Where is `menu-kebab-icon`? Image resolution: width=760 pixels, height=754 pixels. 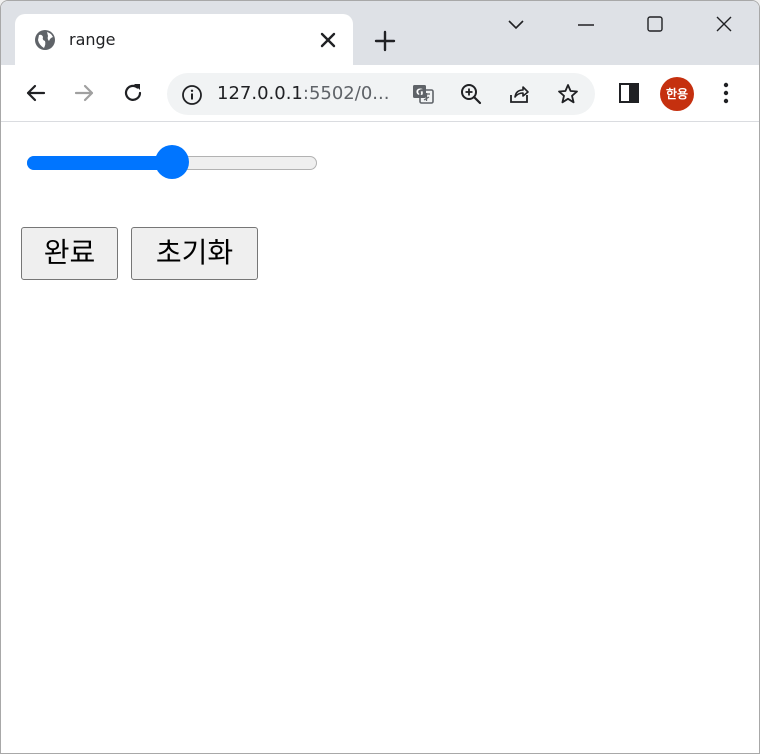 menu-kebab-icon is located at coordinates (726, 93).